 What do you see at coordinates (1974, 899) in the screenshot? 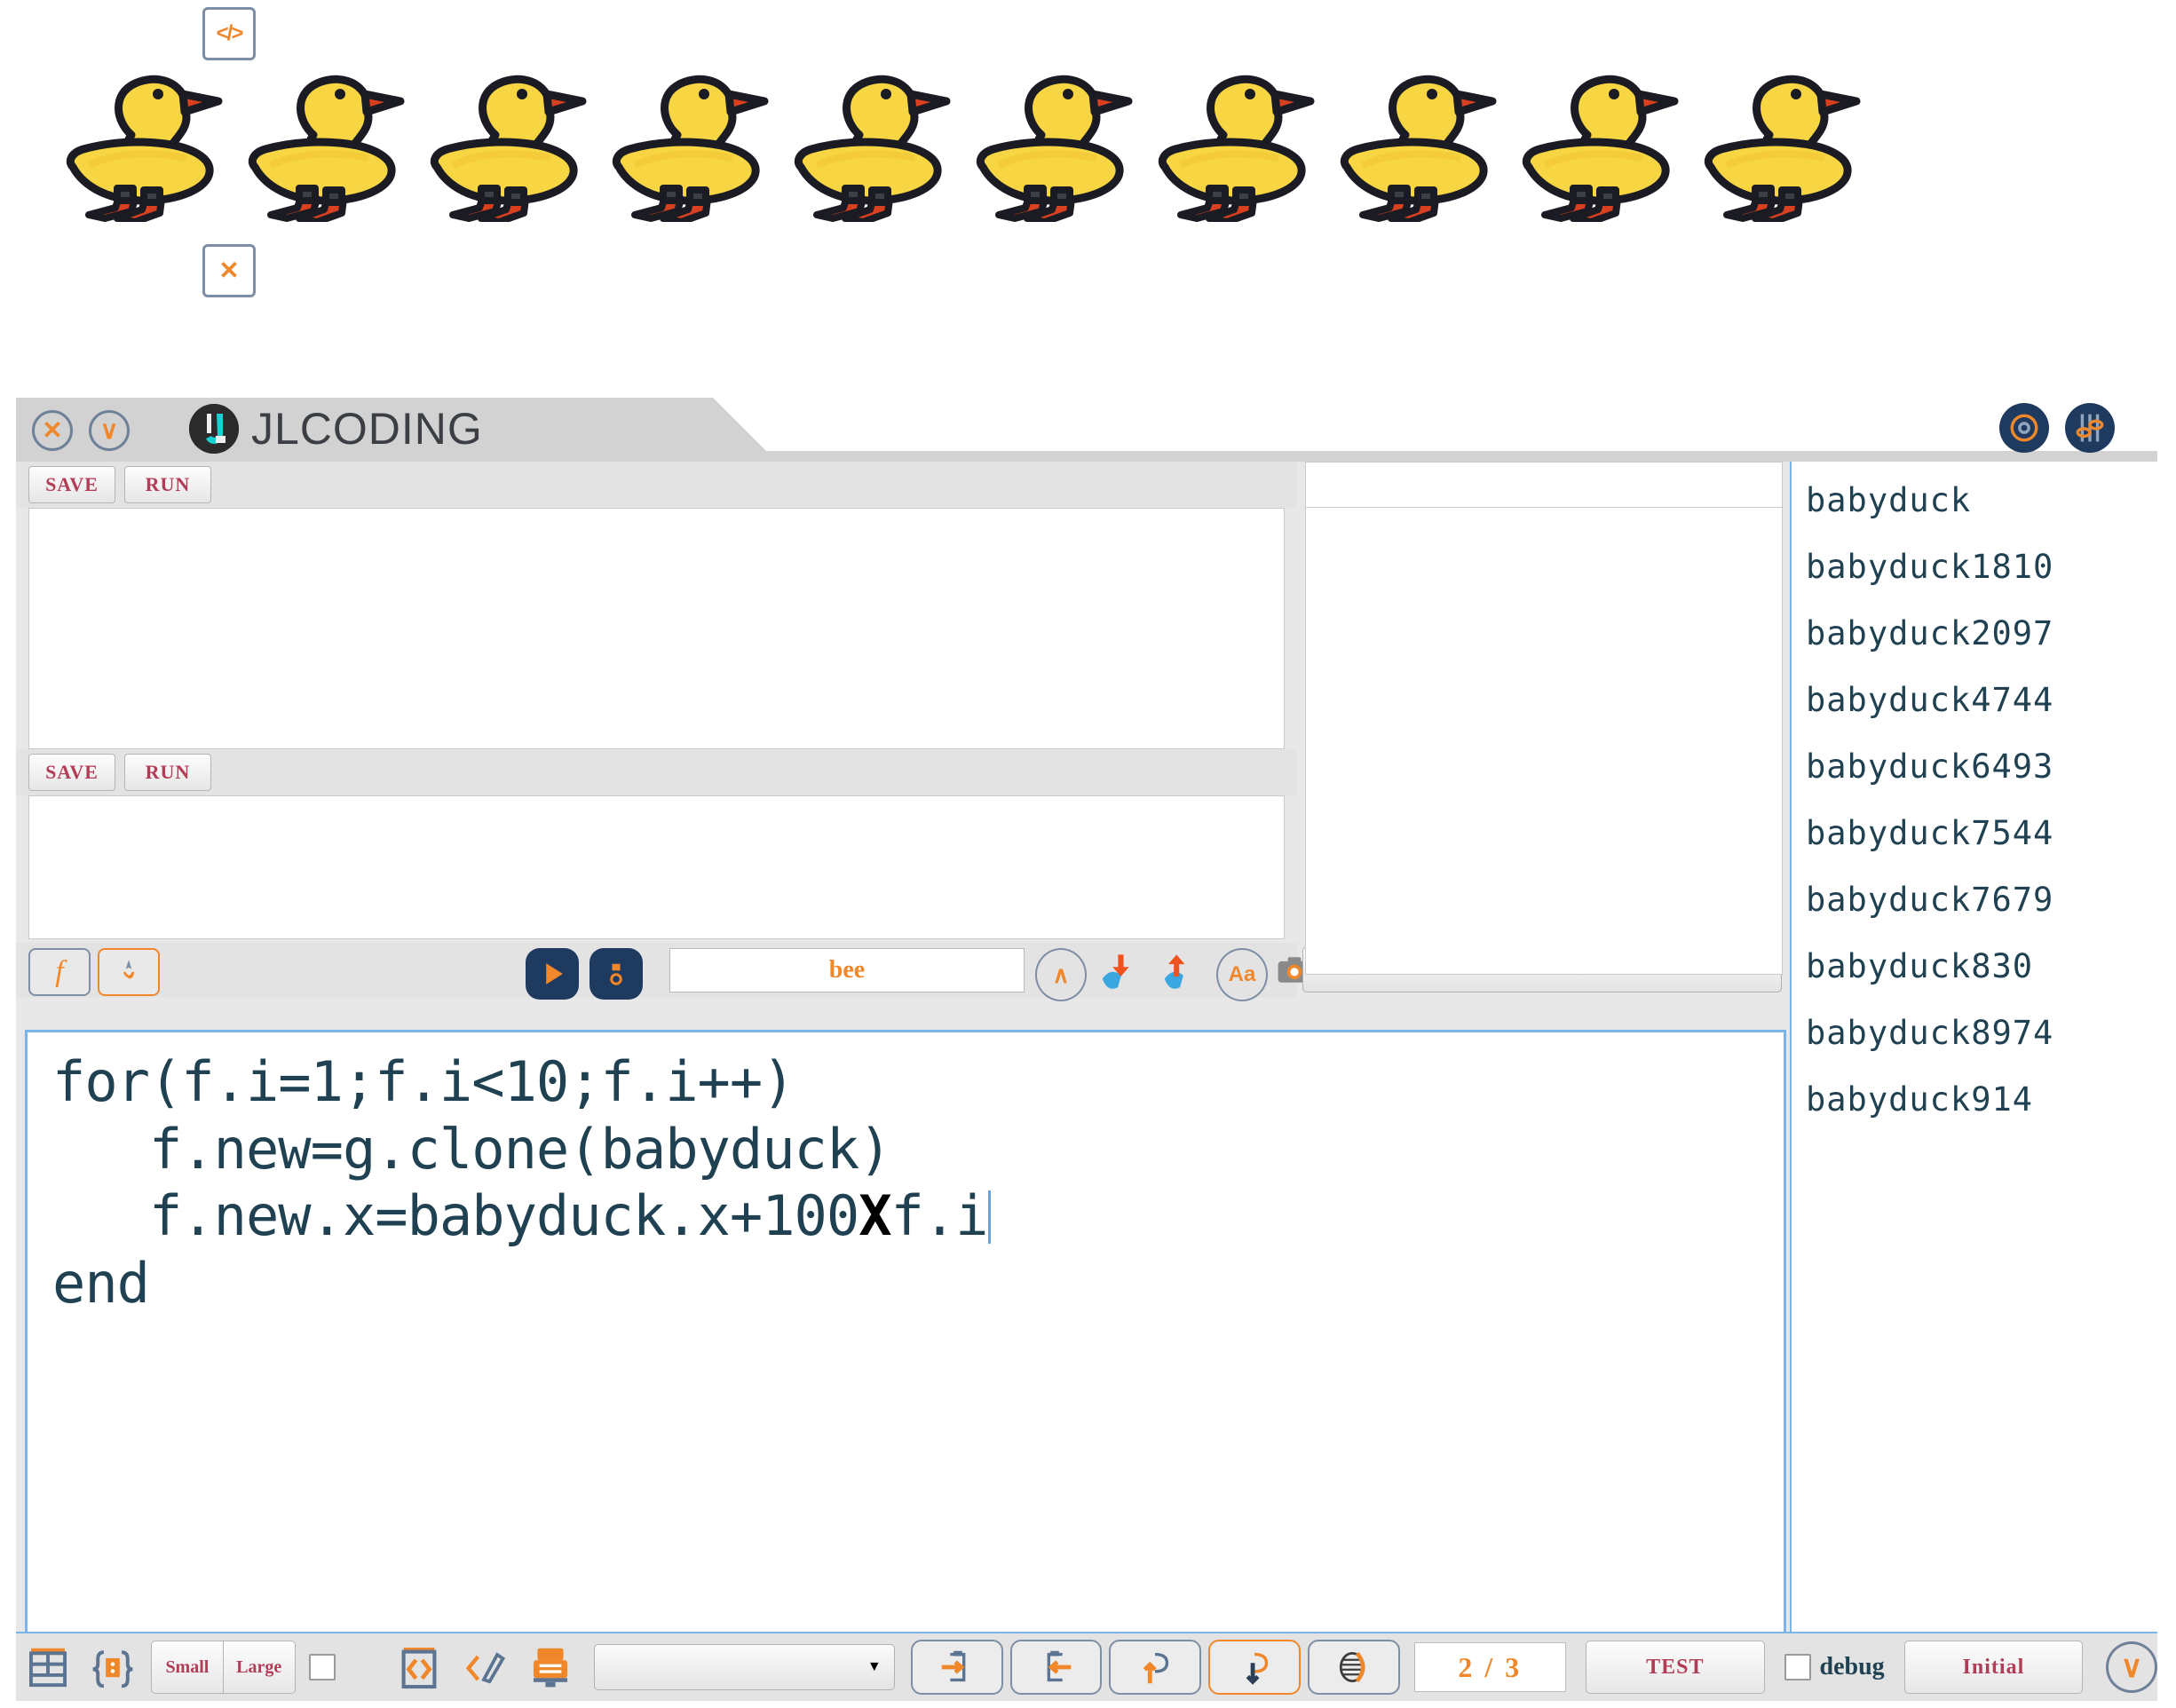
I see `object-list-item: babyduck7679` at bounding box center [1974, 899].